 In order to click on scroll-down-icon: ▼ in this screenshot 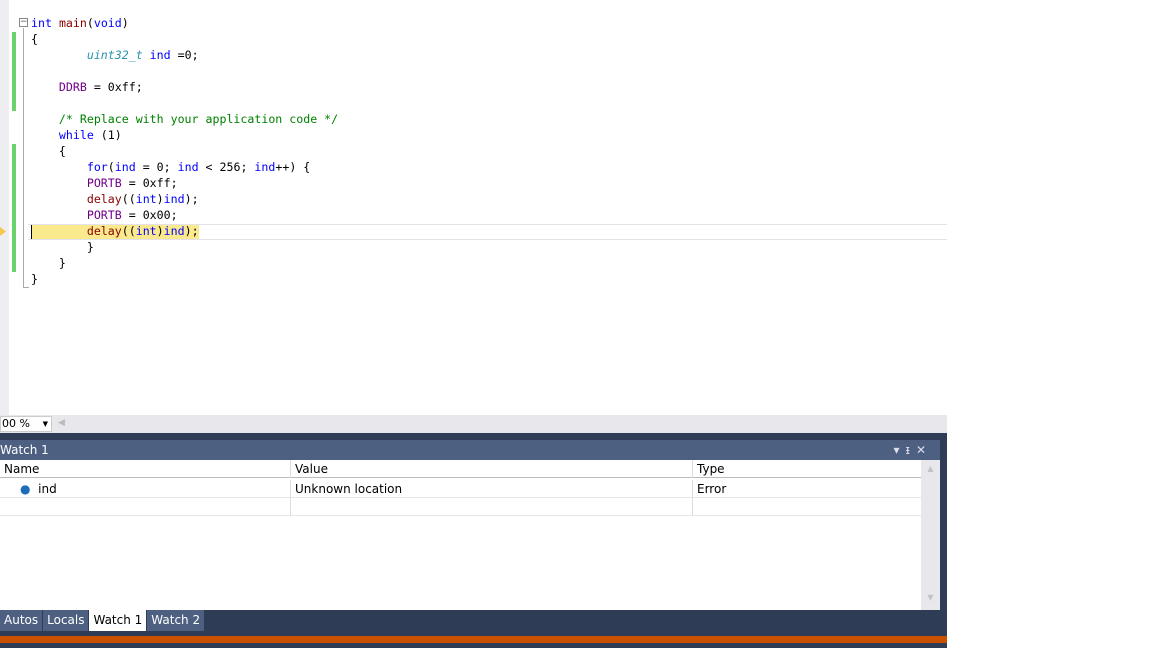, I will do `click(930, 597)`.